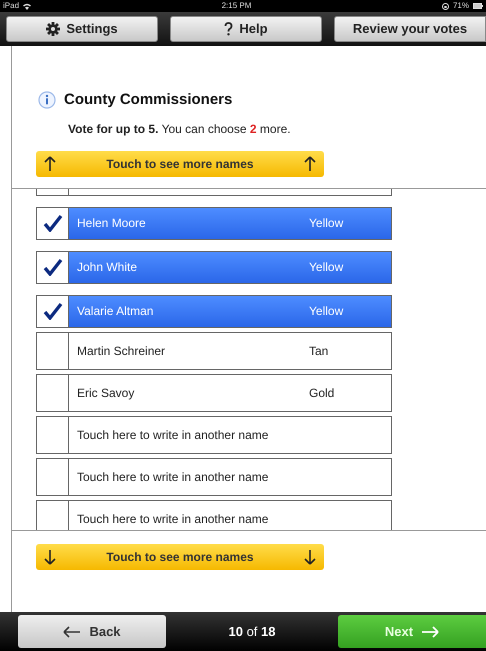 The height and width of the screenshot is (651, 486). Describe the element at coordinates (460, 6) in the screenshot. I see `battery-percent: 71%` at that location.